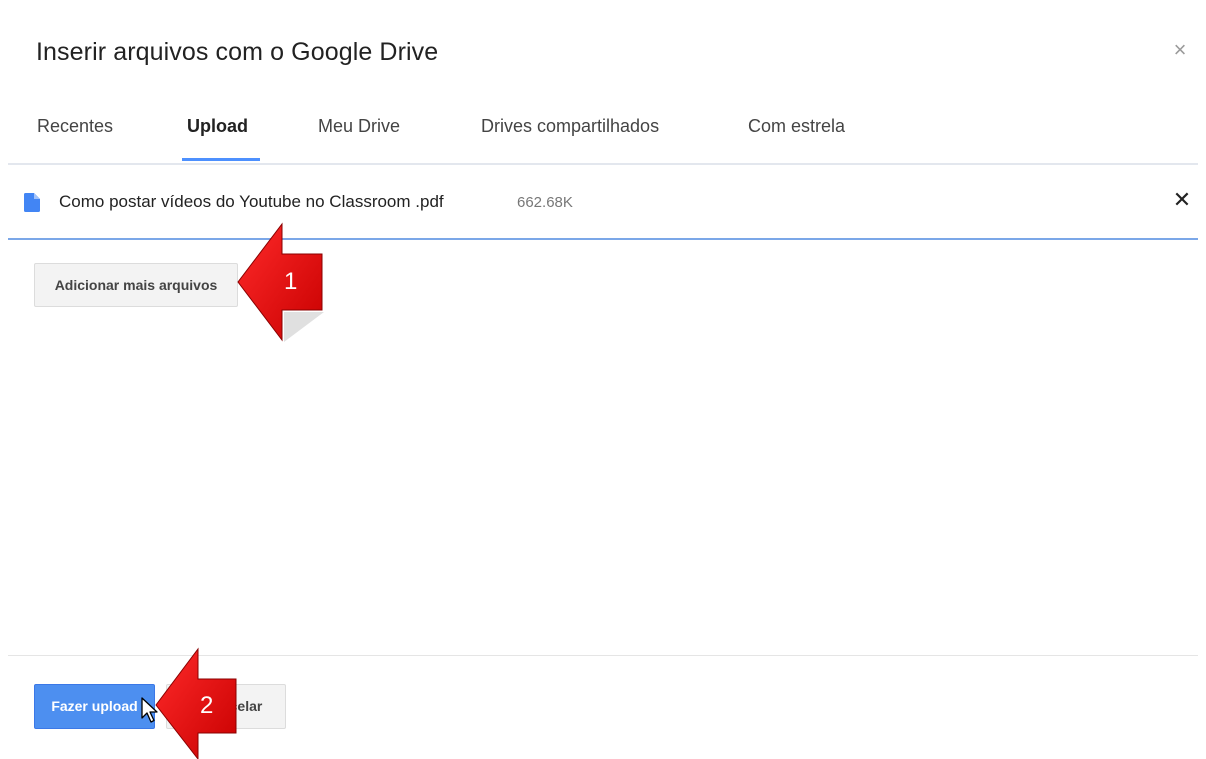 This screenshot has height=759, width=1206. Describe the element at coordinates (237, 52) in the screenshot. I see `dialog-title: Inserir arquivos com o Google Drive` at that location.